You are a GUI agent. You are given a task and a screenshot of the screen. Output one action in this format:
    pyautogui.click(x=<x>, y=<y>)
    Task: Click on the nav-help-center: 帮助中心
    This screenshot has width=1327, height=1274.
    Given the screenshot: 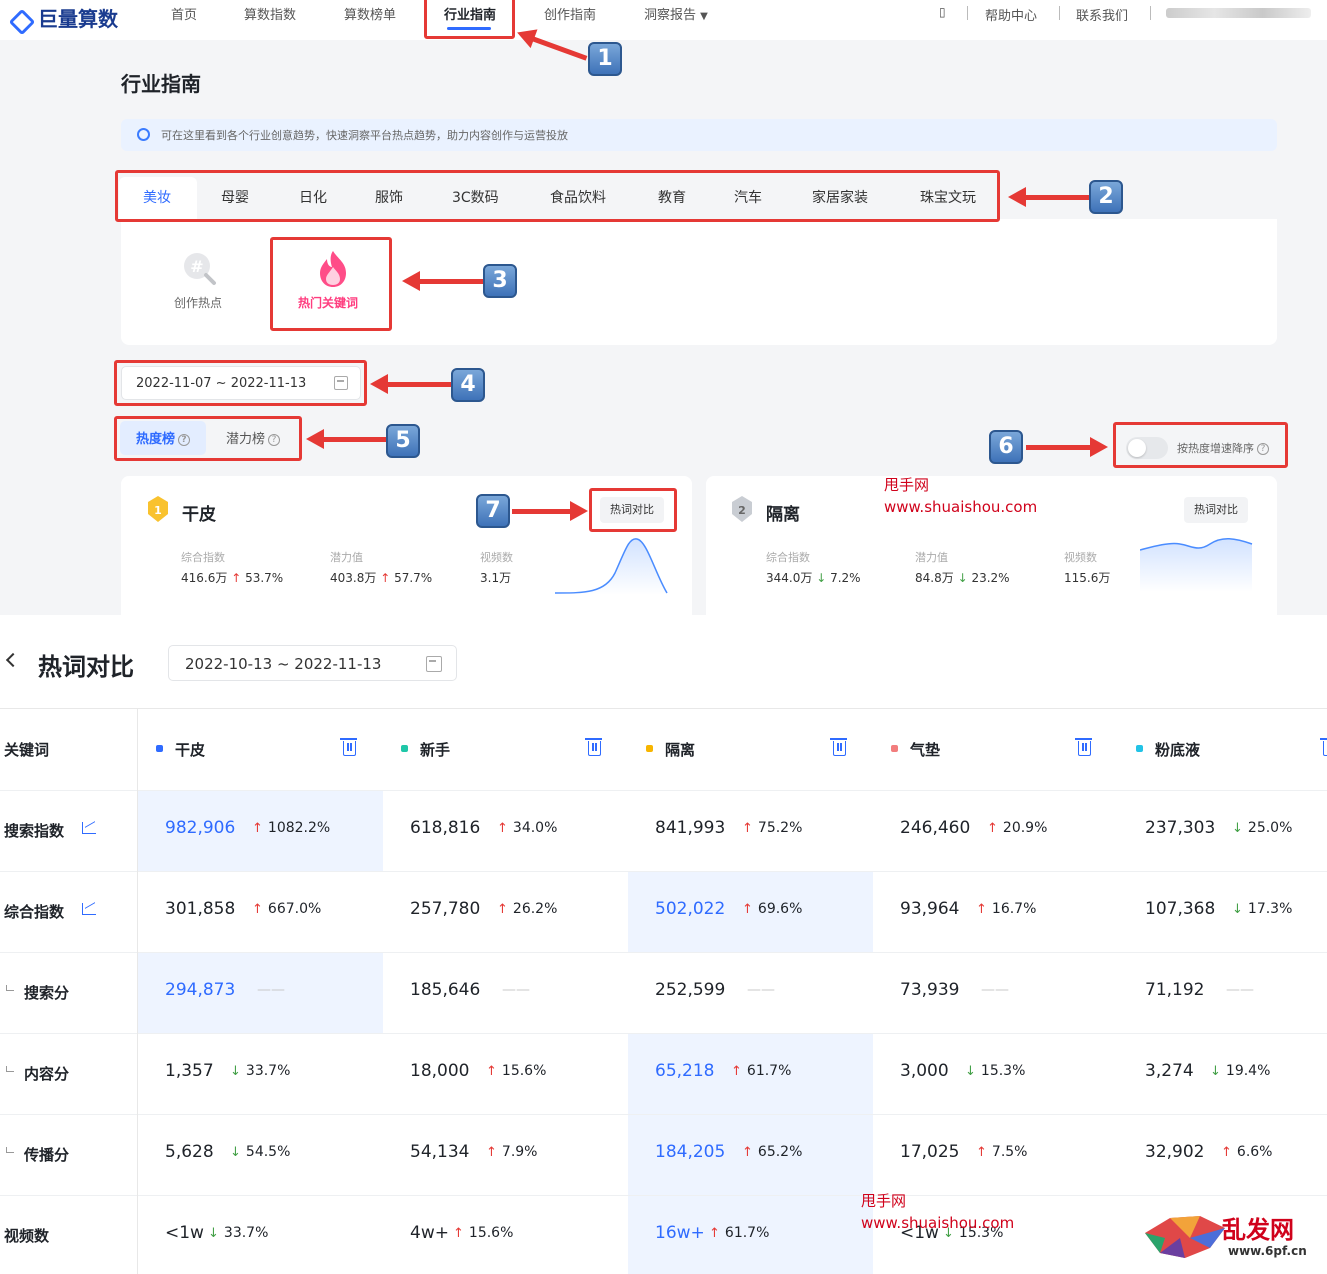 What is the action you would take?
    pyautogui.click(x=1011, y=14)
    